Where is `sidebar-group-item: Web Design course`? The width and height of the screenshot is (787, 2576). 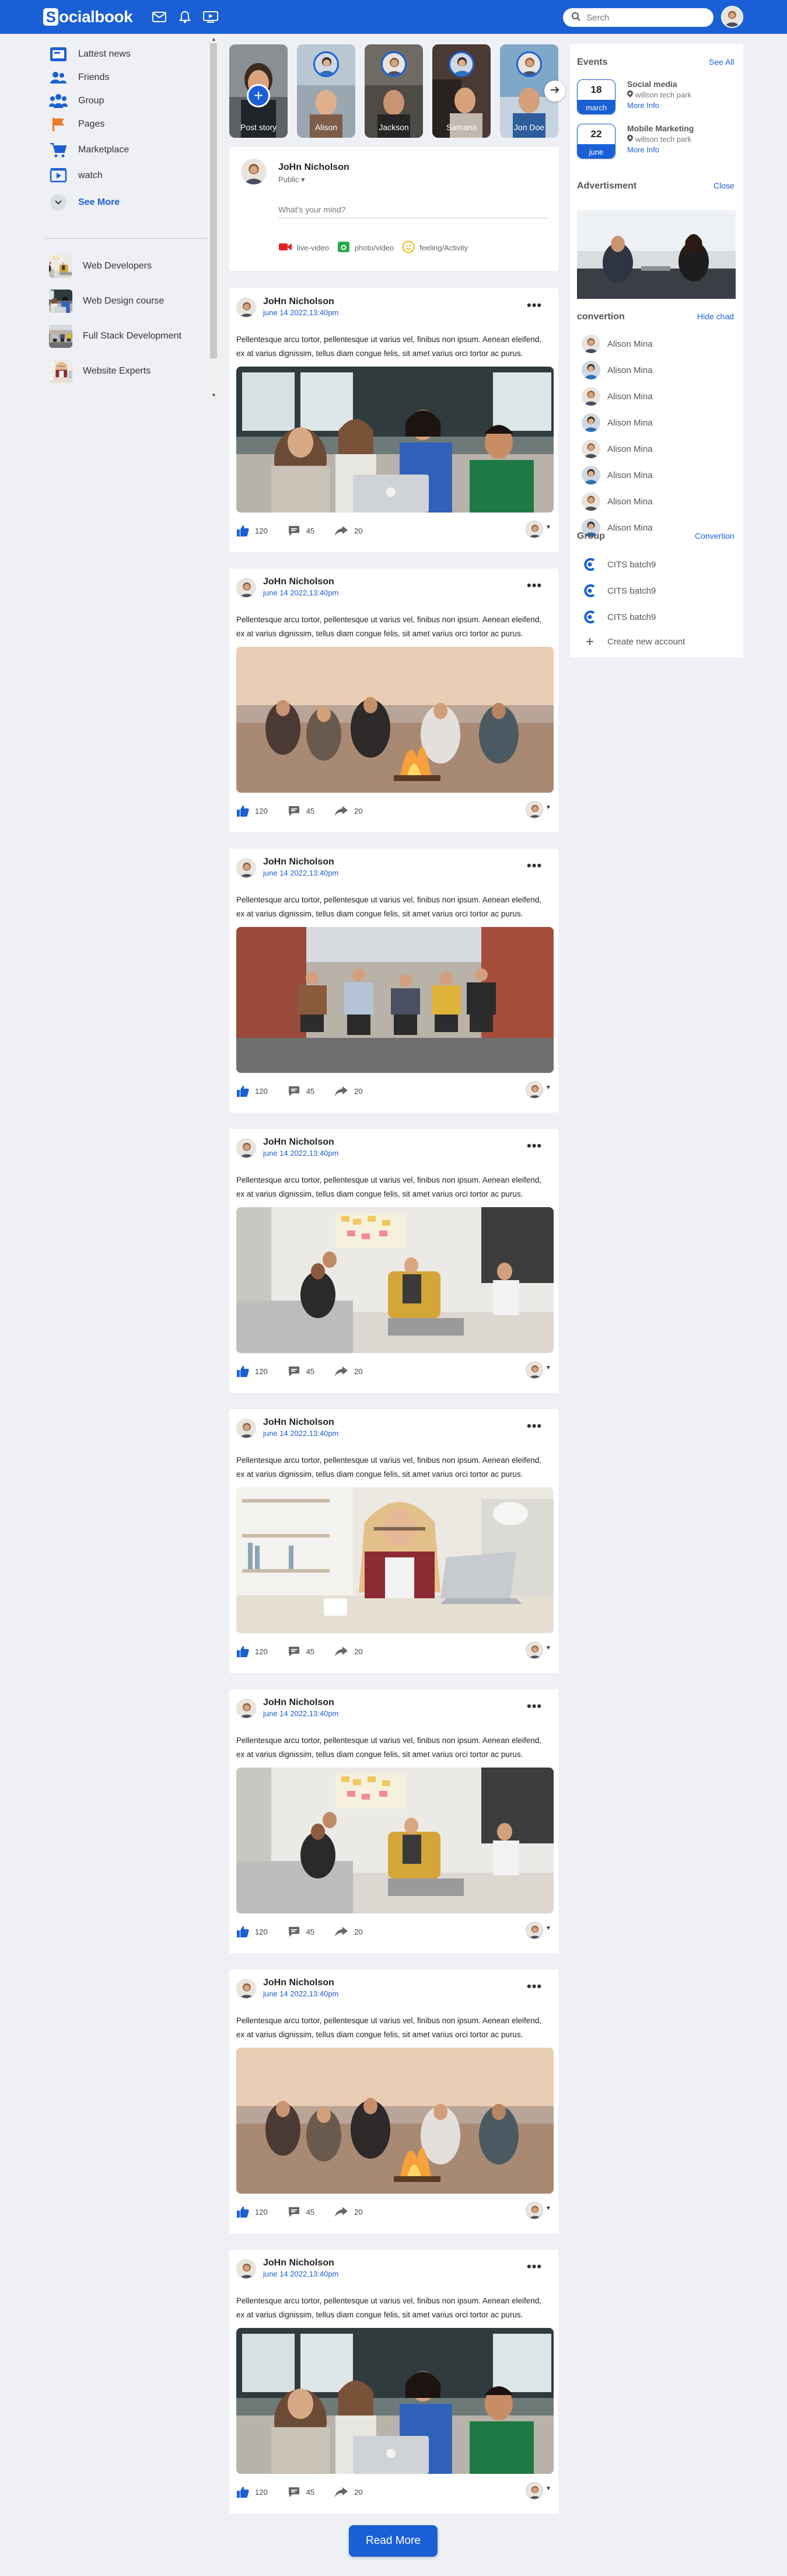 sidebar-group-item: Web Design course is located at coordinates (106, 301).